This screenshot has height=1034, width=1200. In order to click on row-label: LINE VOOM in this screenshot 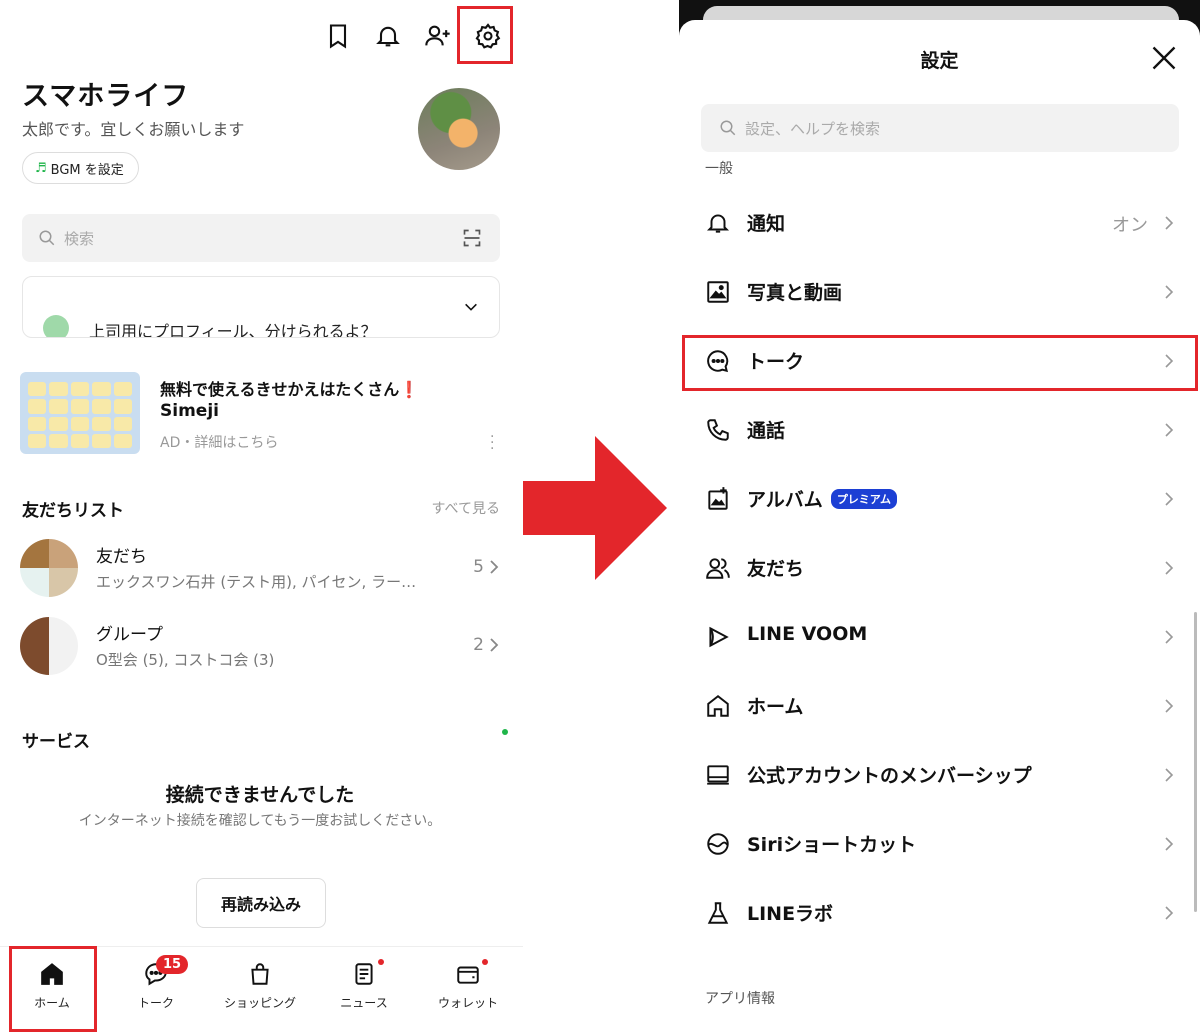, I will do `click(807, 634)`.